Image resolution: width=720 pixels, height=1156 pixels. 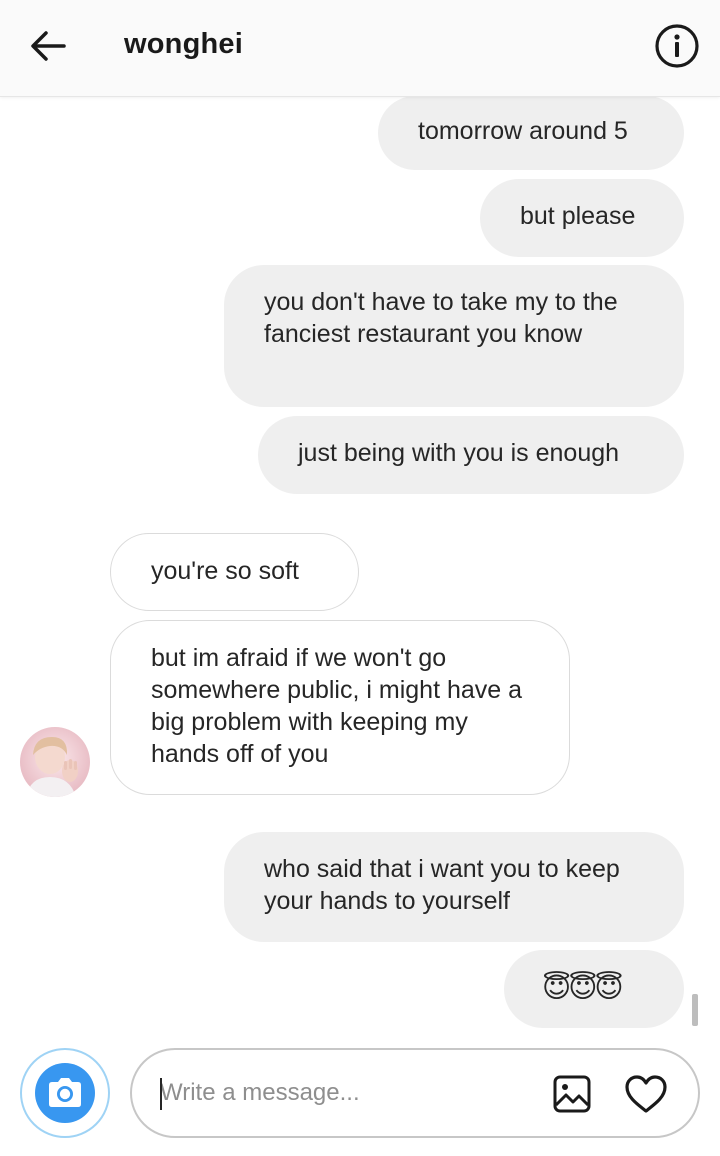 I want to click on back-button, so click(x=48, y=46).